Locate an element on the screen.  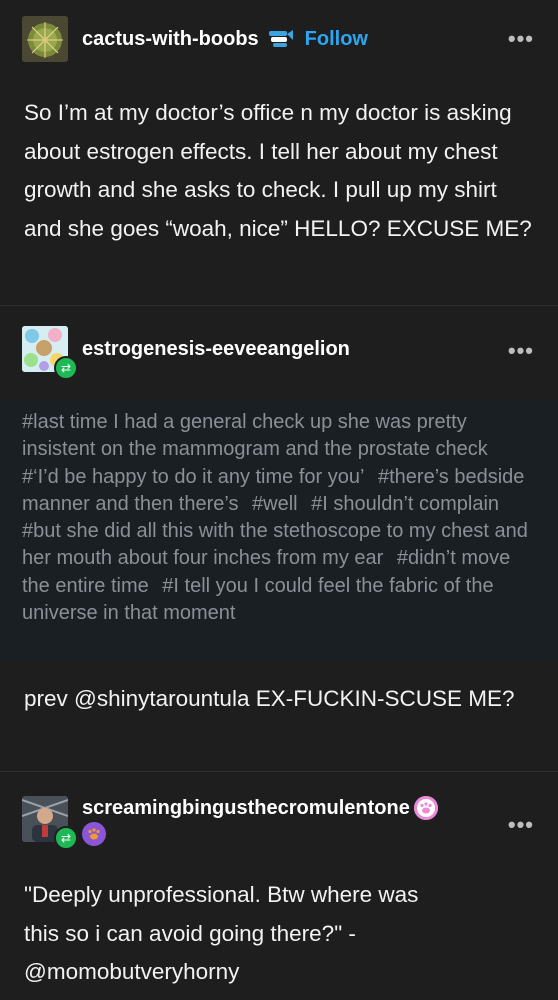
username: screamingbingusthecromulentone is located at coordinates (246, 808).